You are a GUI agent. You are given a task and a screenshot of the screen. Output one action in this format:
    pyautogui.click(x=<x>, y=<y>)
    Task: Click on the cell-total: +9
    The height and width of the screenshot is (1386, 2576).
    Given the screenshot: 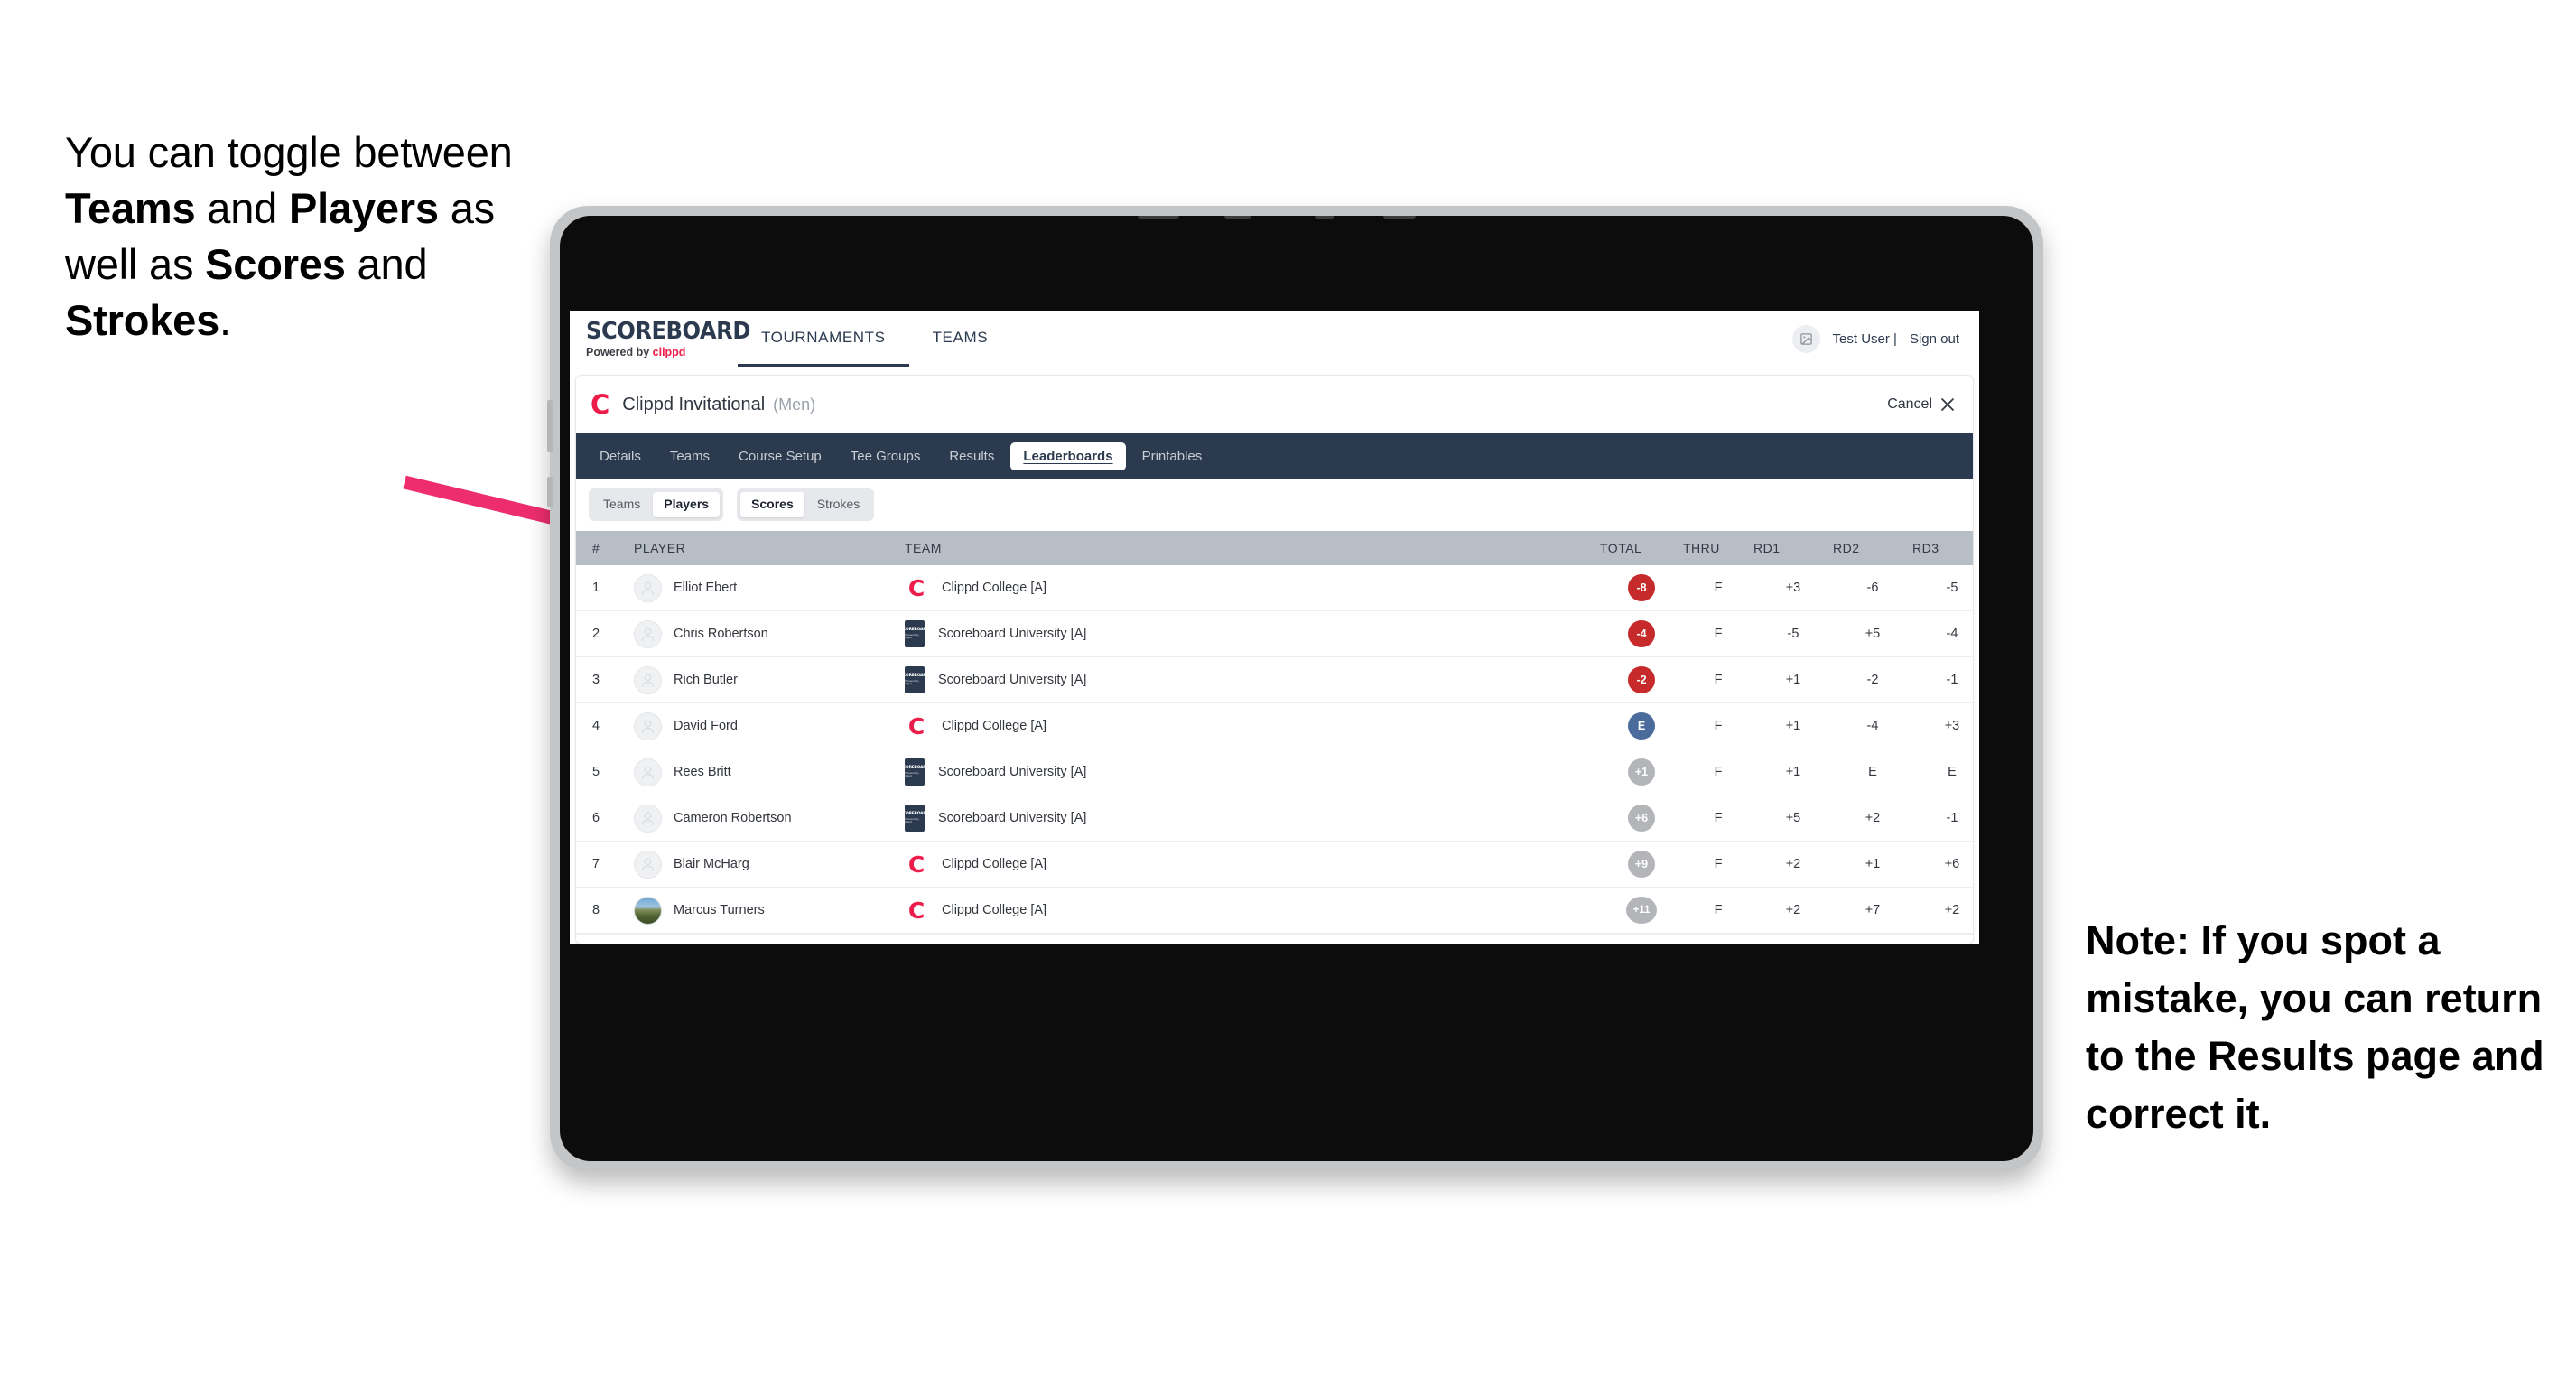 What is the action you would take?
    pyautogui.click(x=1641, y=864)
    